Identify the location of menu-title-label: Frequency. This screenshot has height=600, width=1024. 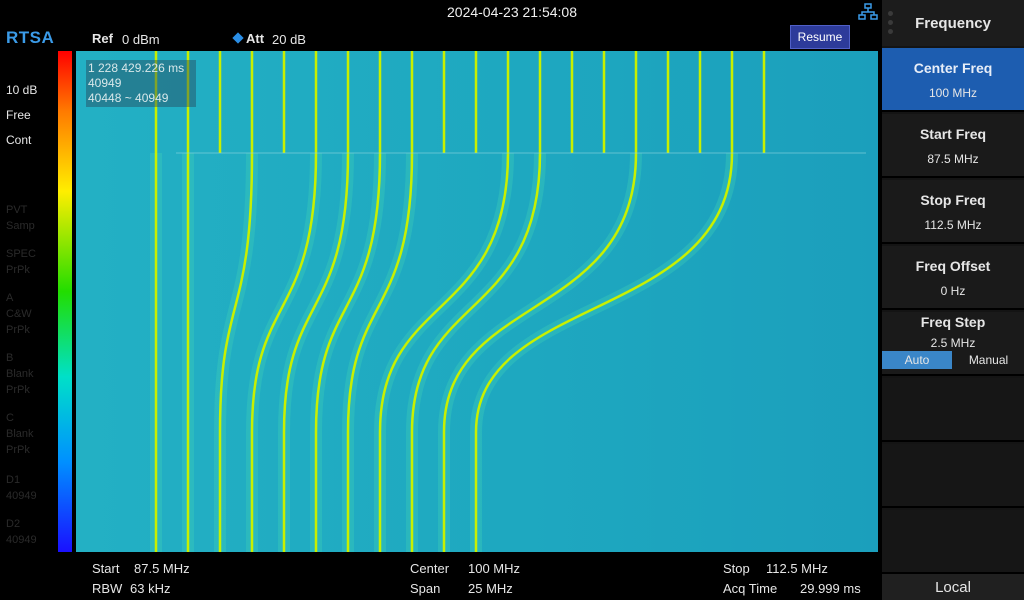
(953, 23).